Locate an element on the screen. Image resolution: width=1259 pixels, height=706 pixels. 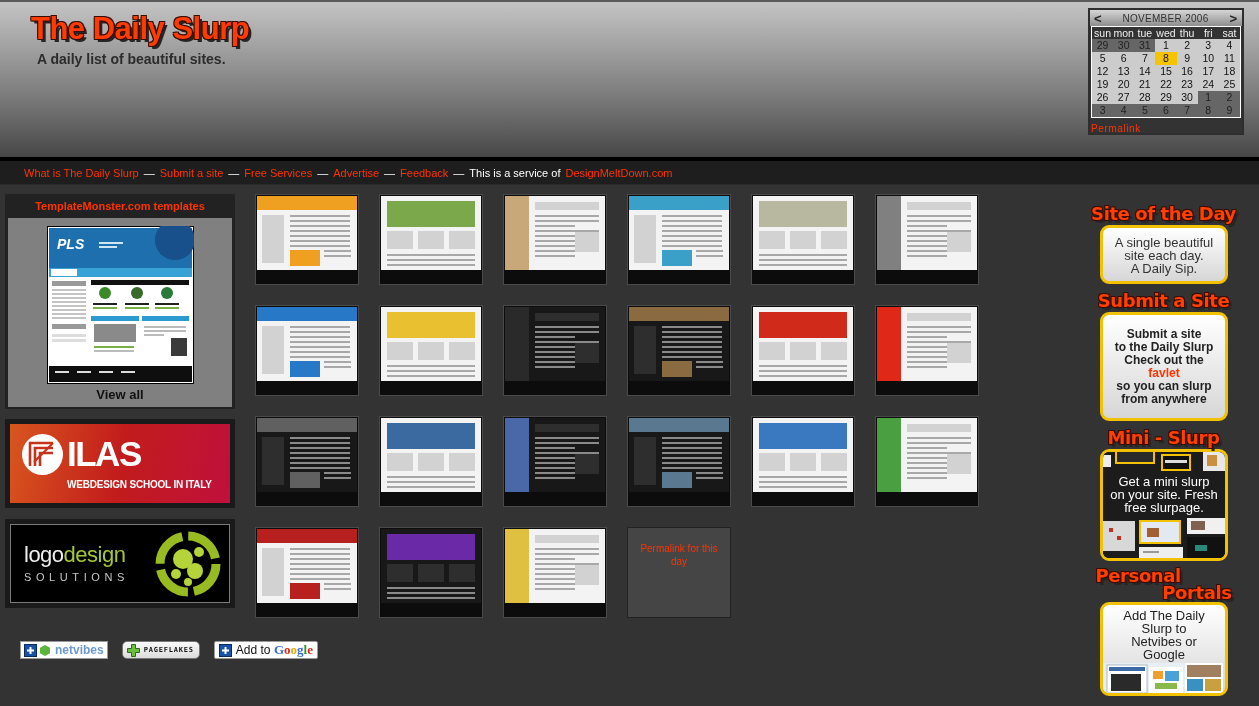
calendar-day: 9 is located at coordinates (1187, 58).